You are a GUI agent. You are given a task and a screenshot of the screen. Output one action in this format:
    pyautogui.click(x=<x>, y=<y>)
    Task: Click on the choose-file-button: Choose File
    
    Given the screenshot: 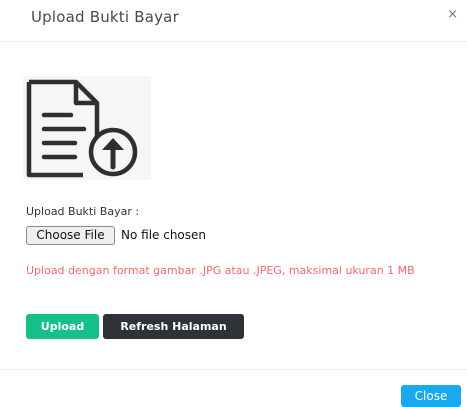 What is the action you would take?
    pyautogui.click(x=70, y=235)
    